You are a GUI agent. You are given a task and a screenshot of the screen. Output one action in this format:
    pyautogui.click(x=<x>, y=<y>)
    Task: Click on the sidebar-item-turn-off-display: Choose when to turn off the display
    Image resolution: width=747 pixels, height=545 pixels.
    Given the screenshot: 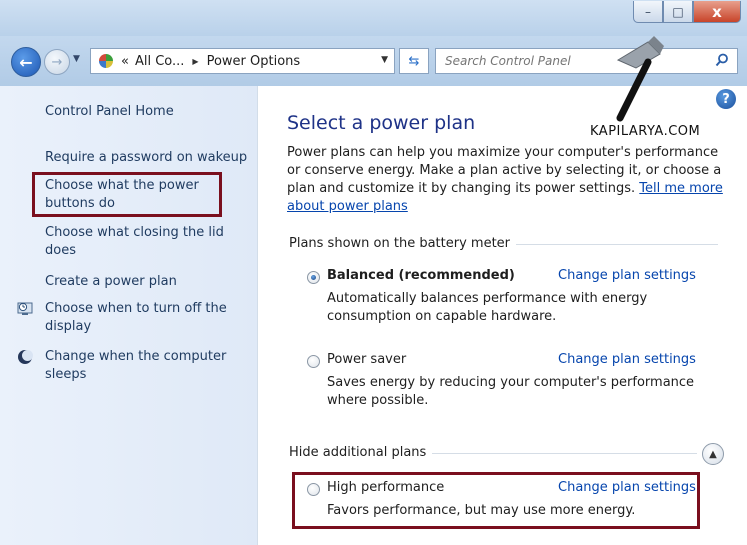 What is the action you would take?
    pyautogui.click(x=145, y=318)
    